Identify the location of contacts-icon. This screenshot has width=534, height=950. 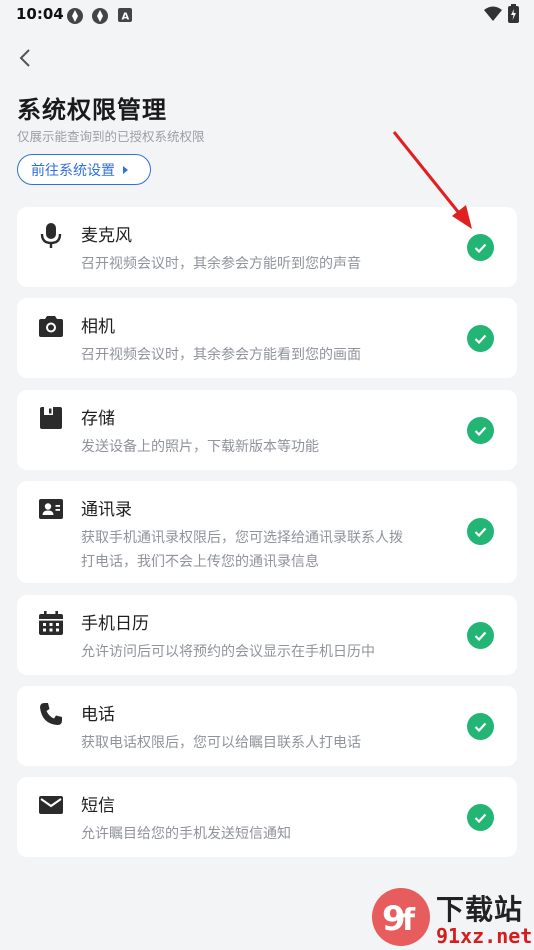
(51, 509).